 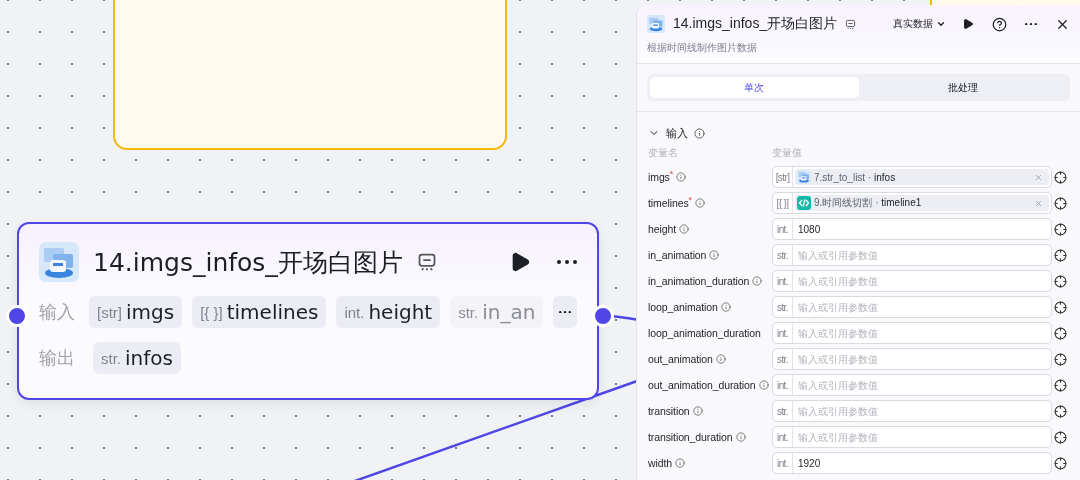 What do you see at coordinates (702, 385) in the screenshot?
I see `param-name: out_animation_duration` at bounding box center [702, 385].